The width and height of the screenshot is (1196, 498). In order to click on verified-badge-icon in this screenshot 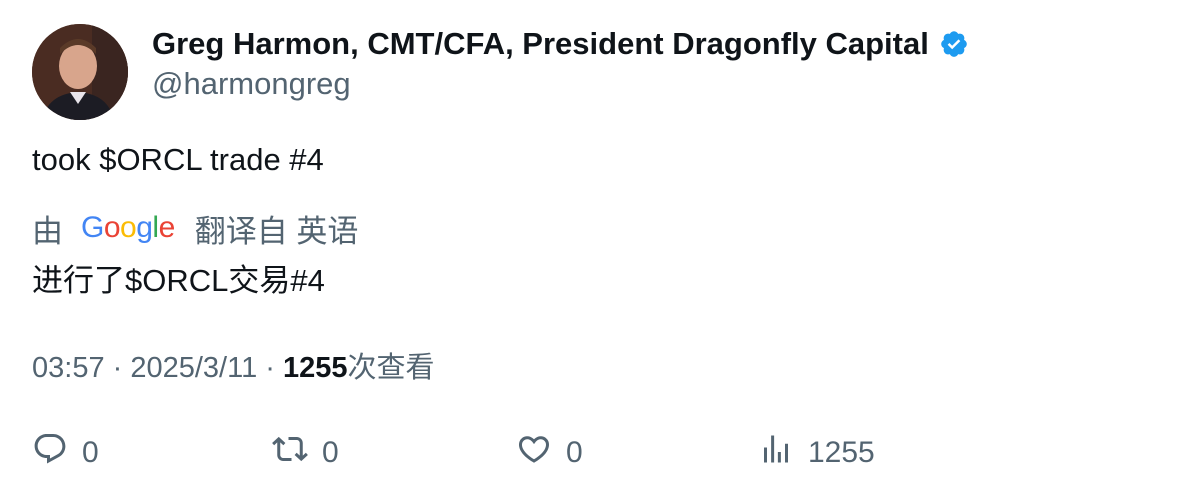, I will do `click(954, 44)`.